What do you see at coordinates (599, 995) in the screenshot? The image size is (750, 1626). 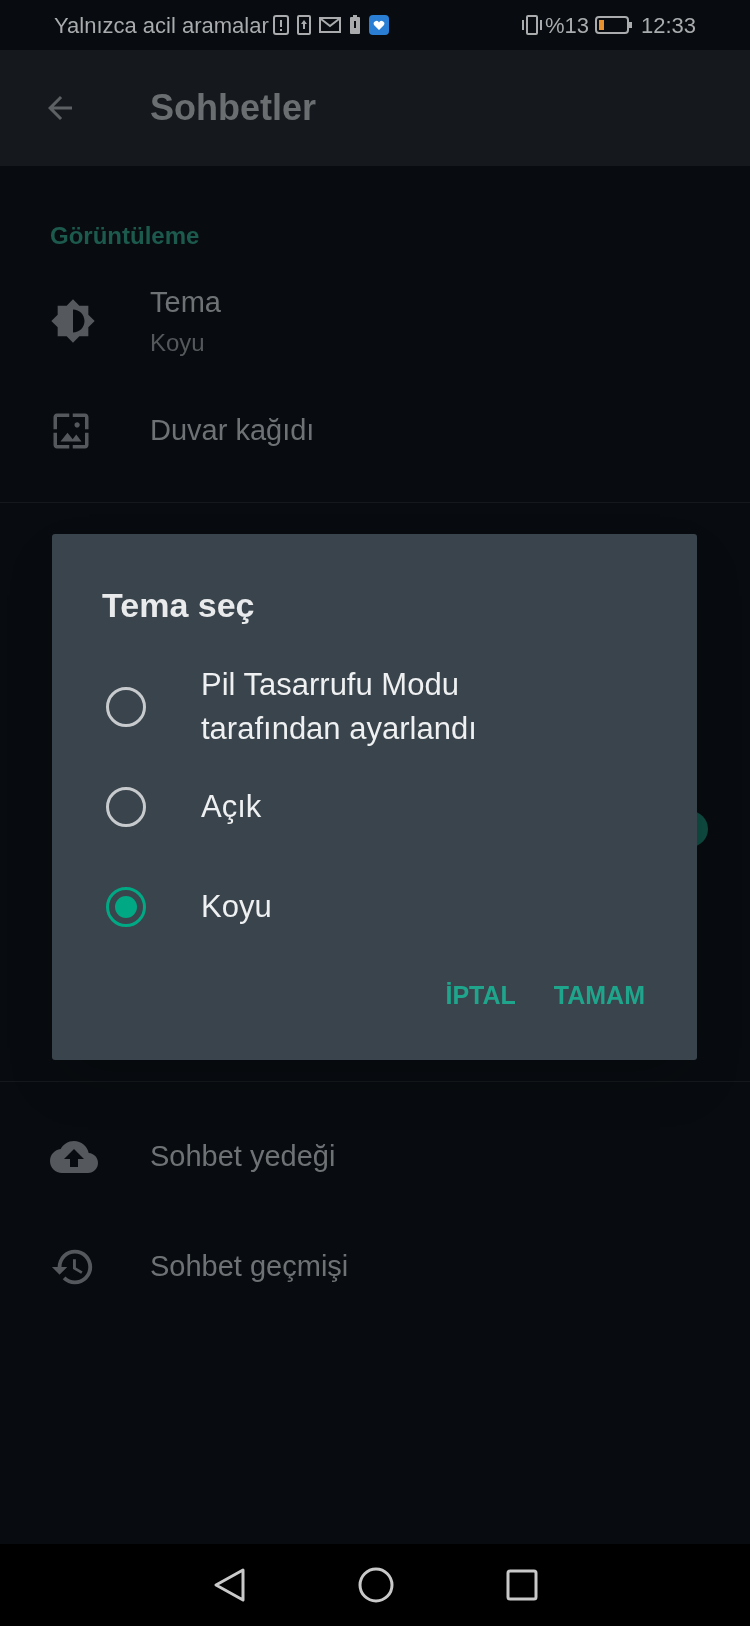 I see `dialog-button: TAMAM` at bounding box center [599, 995].